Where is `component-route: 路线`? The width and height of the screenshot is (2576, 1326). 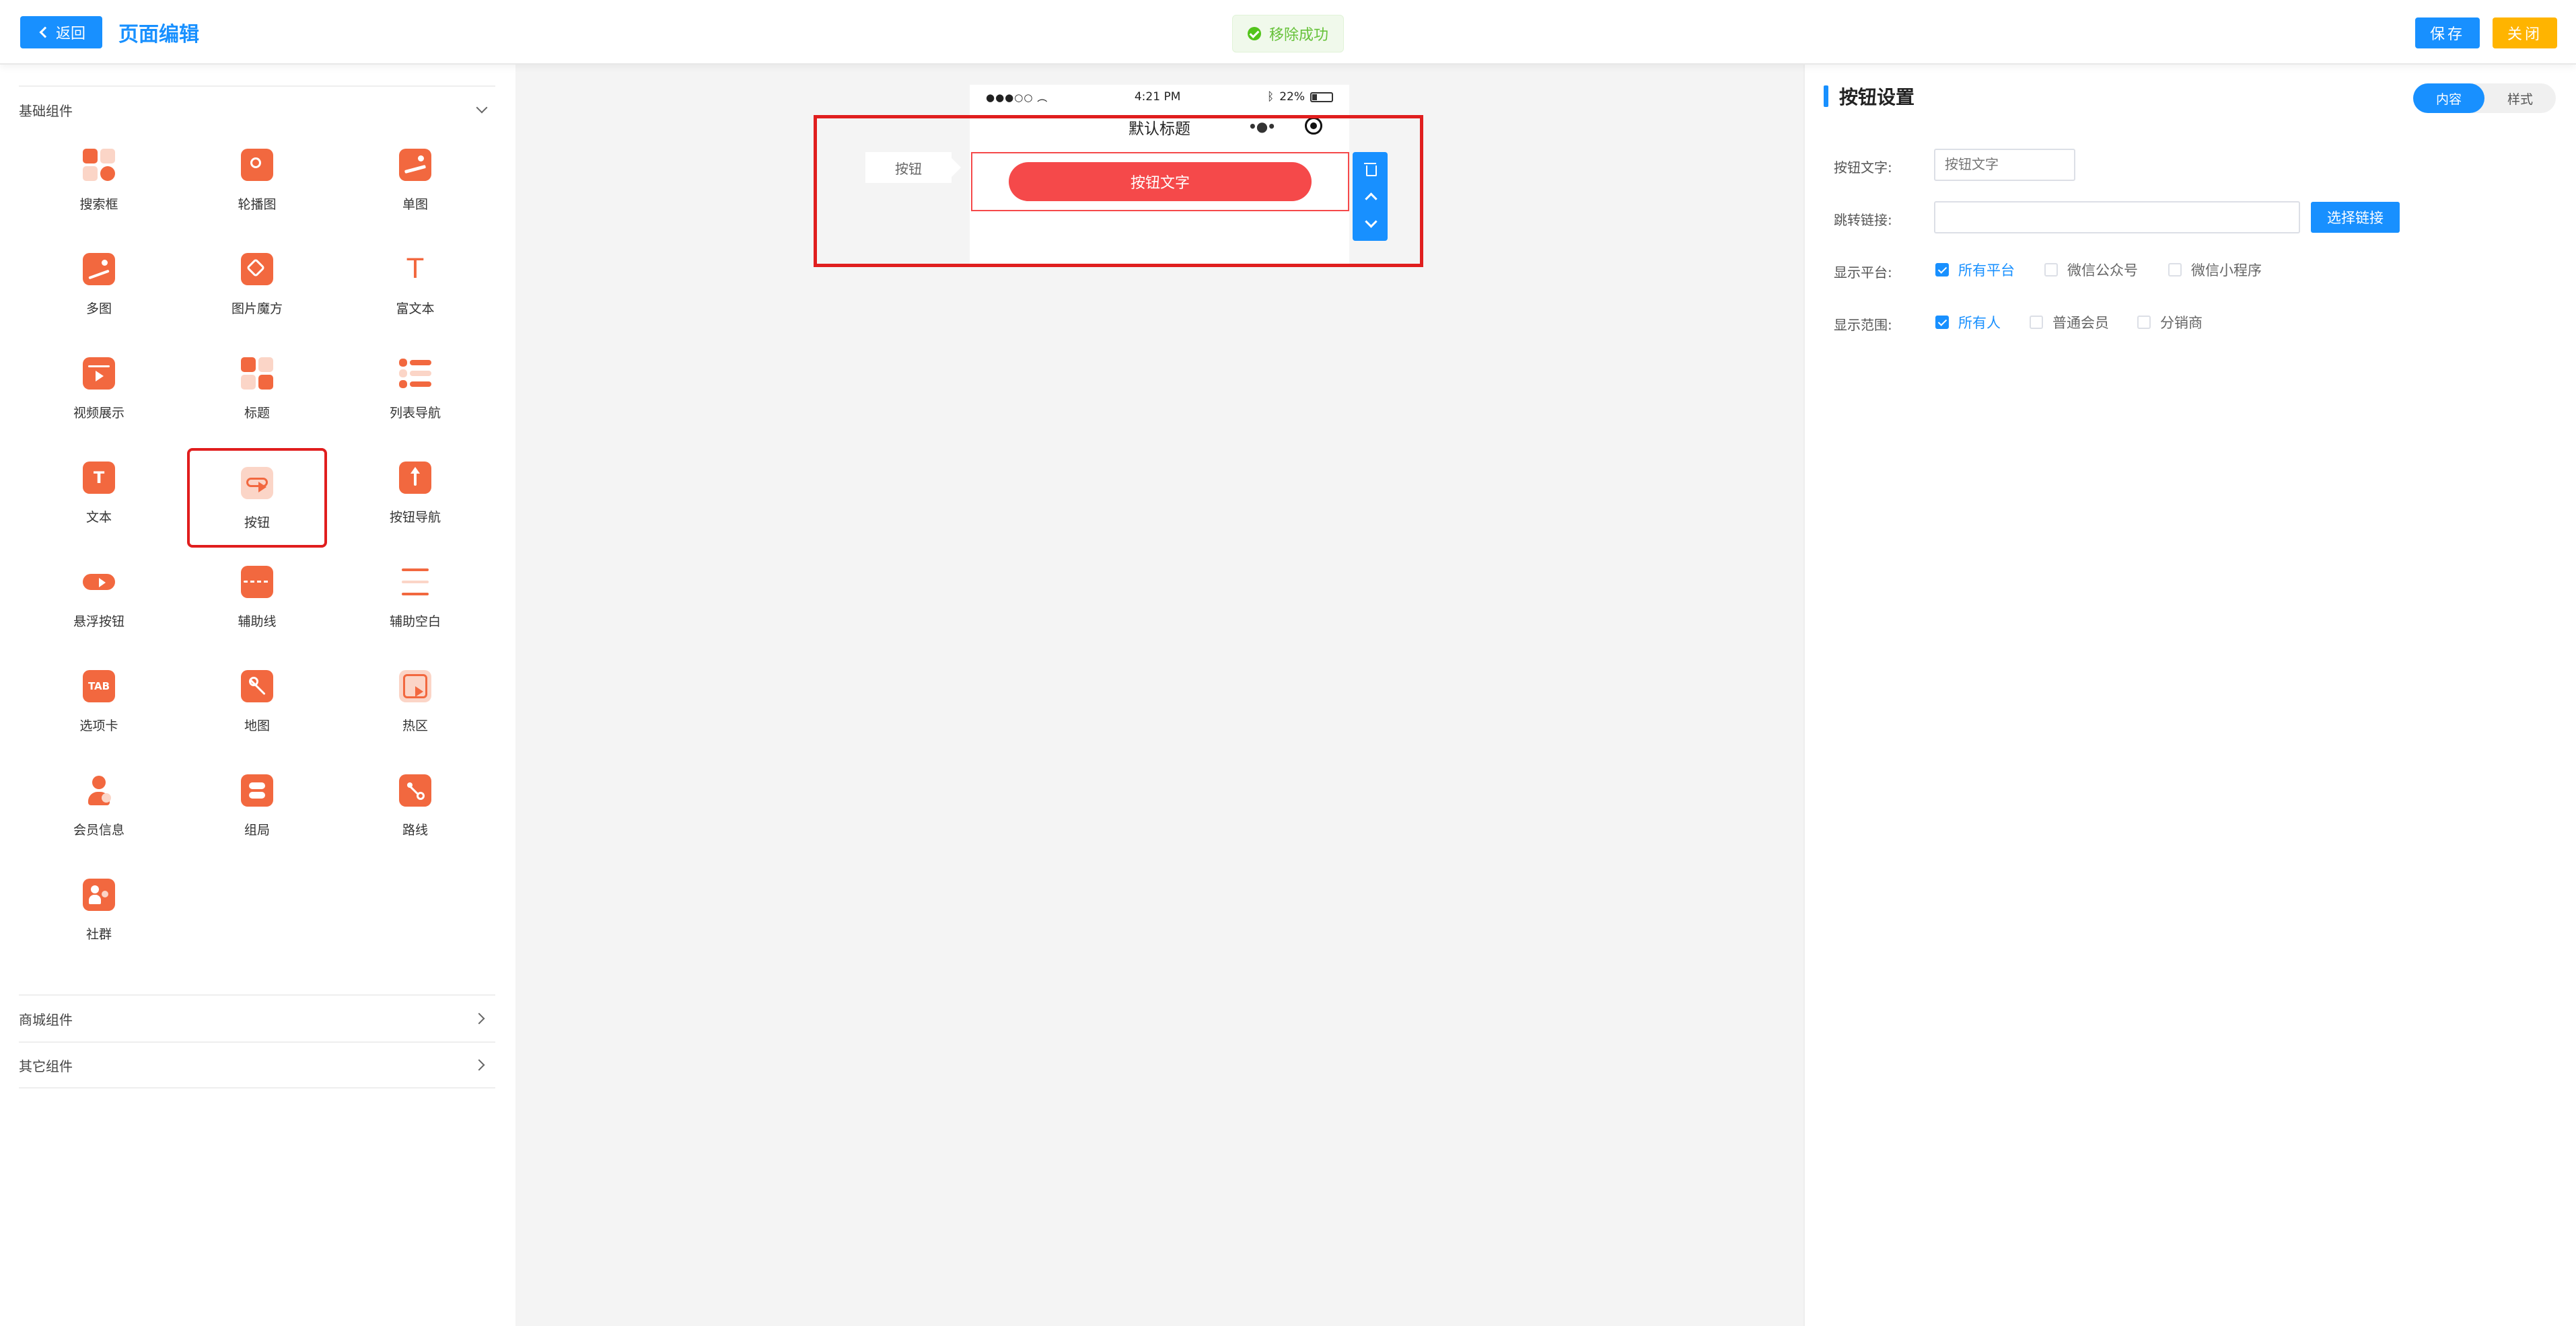 component-route: 路线 is located at coordinates (415, 805).